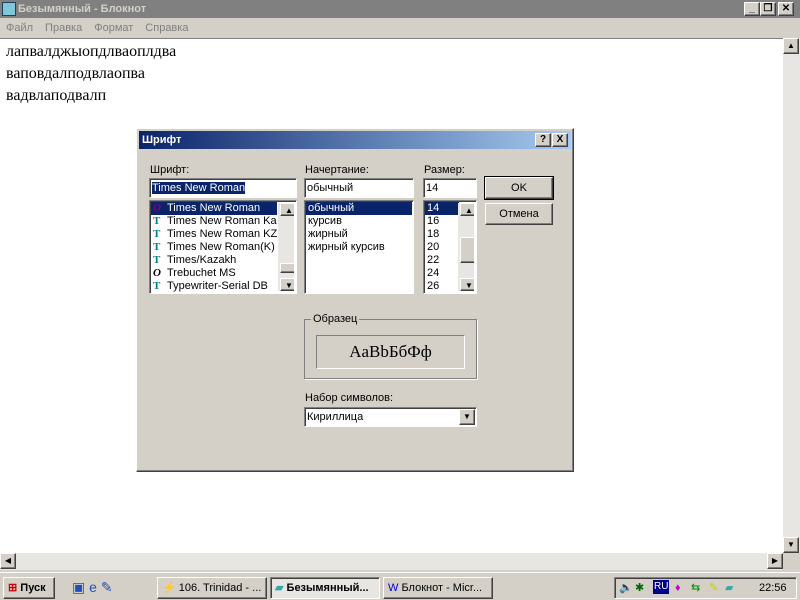  Describe the element at coordinates (349, 398) in the screenshot. I see `charset-label: Набор символов:` at that location.